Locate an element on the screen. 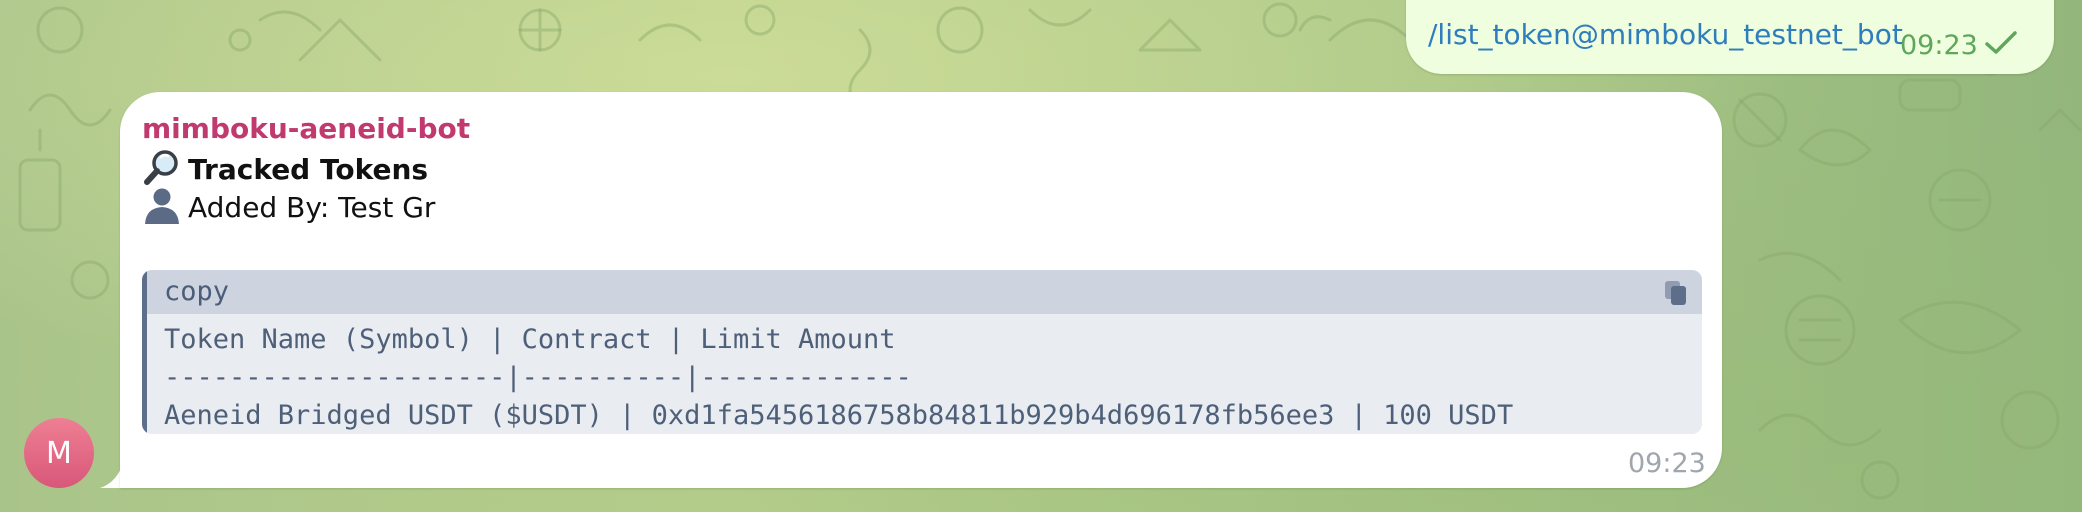 The height and width of the screenshot is (512, 2082). message-title: Tracked Tokens is located at coordinates (308, 169).